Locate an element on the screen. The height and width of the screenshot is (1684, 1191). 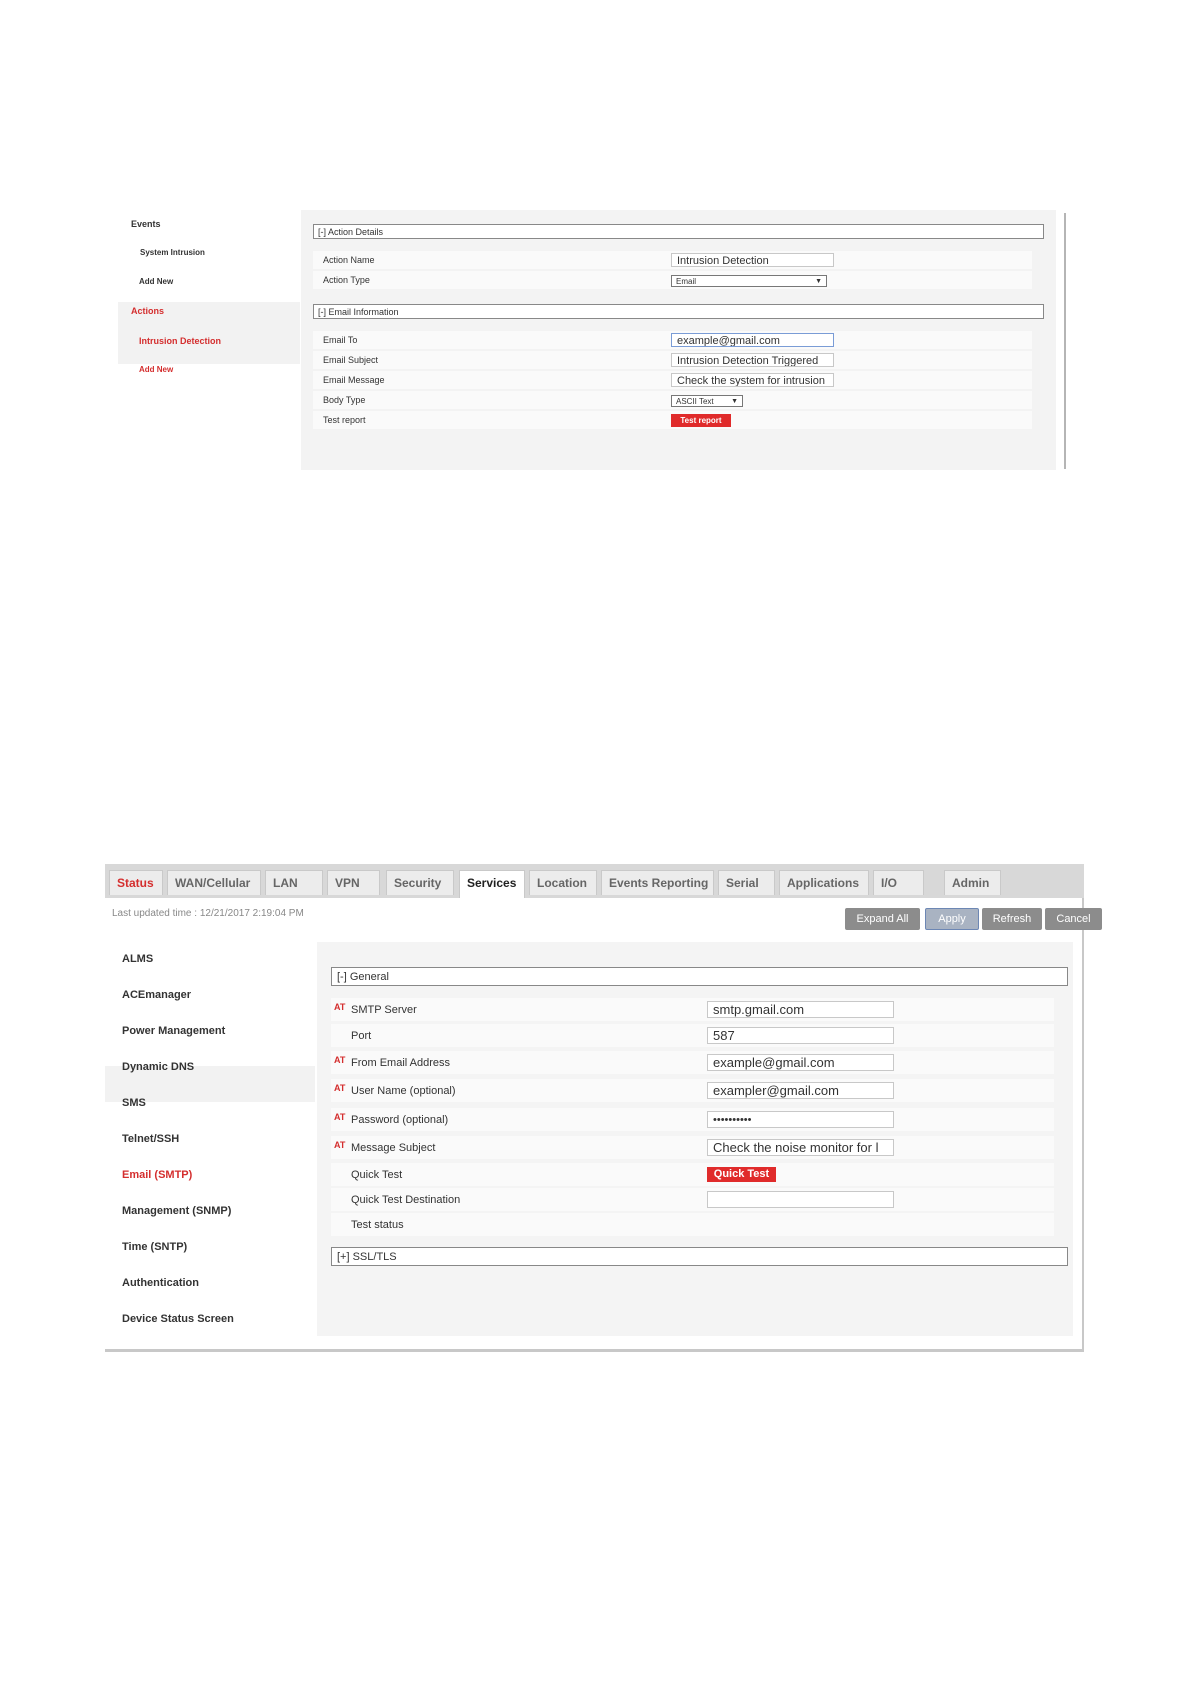
test-report-label: Test report is located at coordinates (344, 420).